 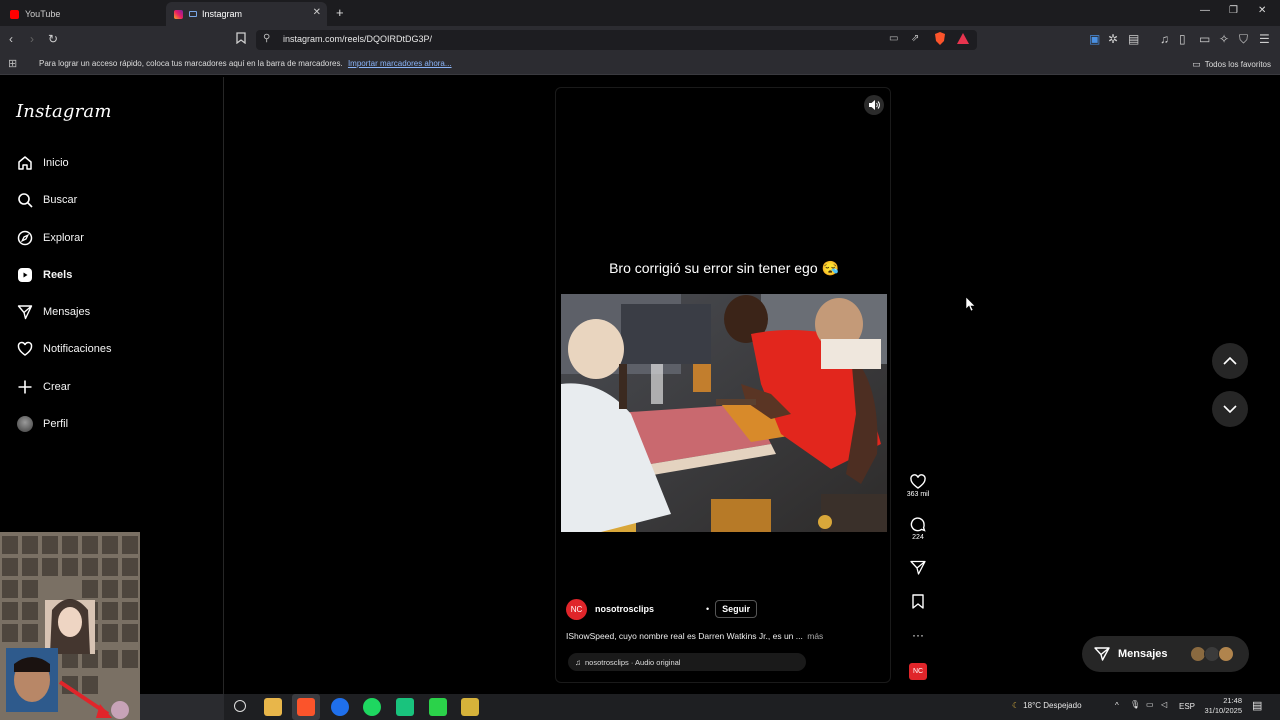 What do you see at coordinates (372, 707) in the screenshot?
I see `spotify-icon` at bounding box center [372, 707].